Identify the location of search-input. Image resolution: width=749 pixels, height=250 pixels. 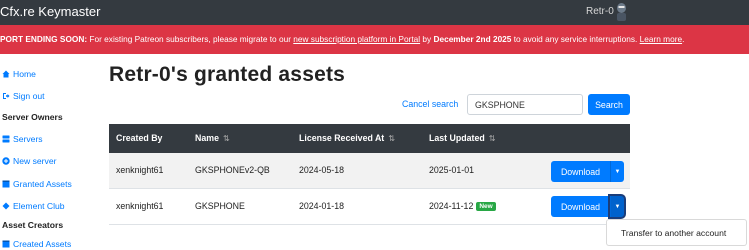
(525, 104).